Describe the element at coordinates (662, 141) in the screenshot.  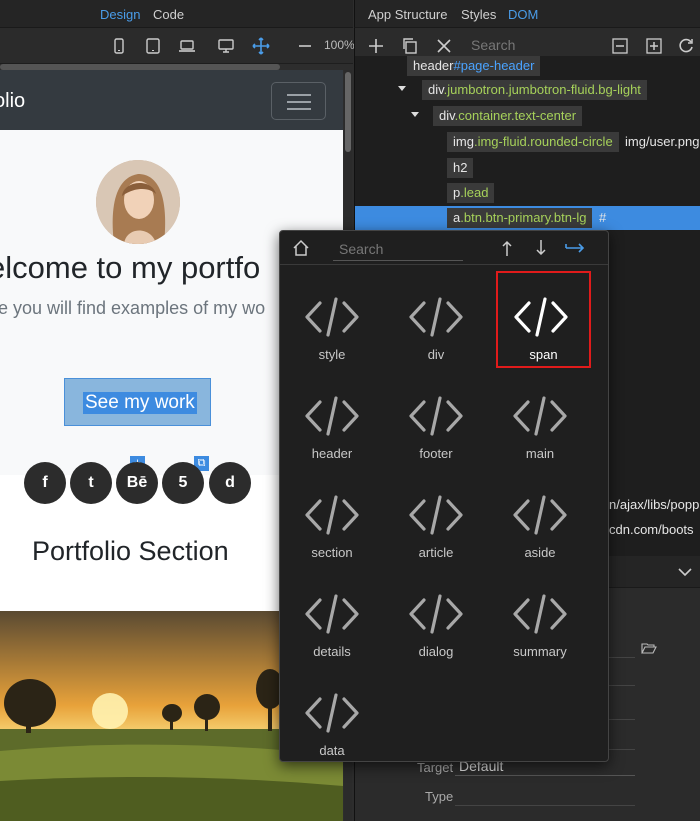
I see `img-src-text: img/user.png` at that location.